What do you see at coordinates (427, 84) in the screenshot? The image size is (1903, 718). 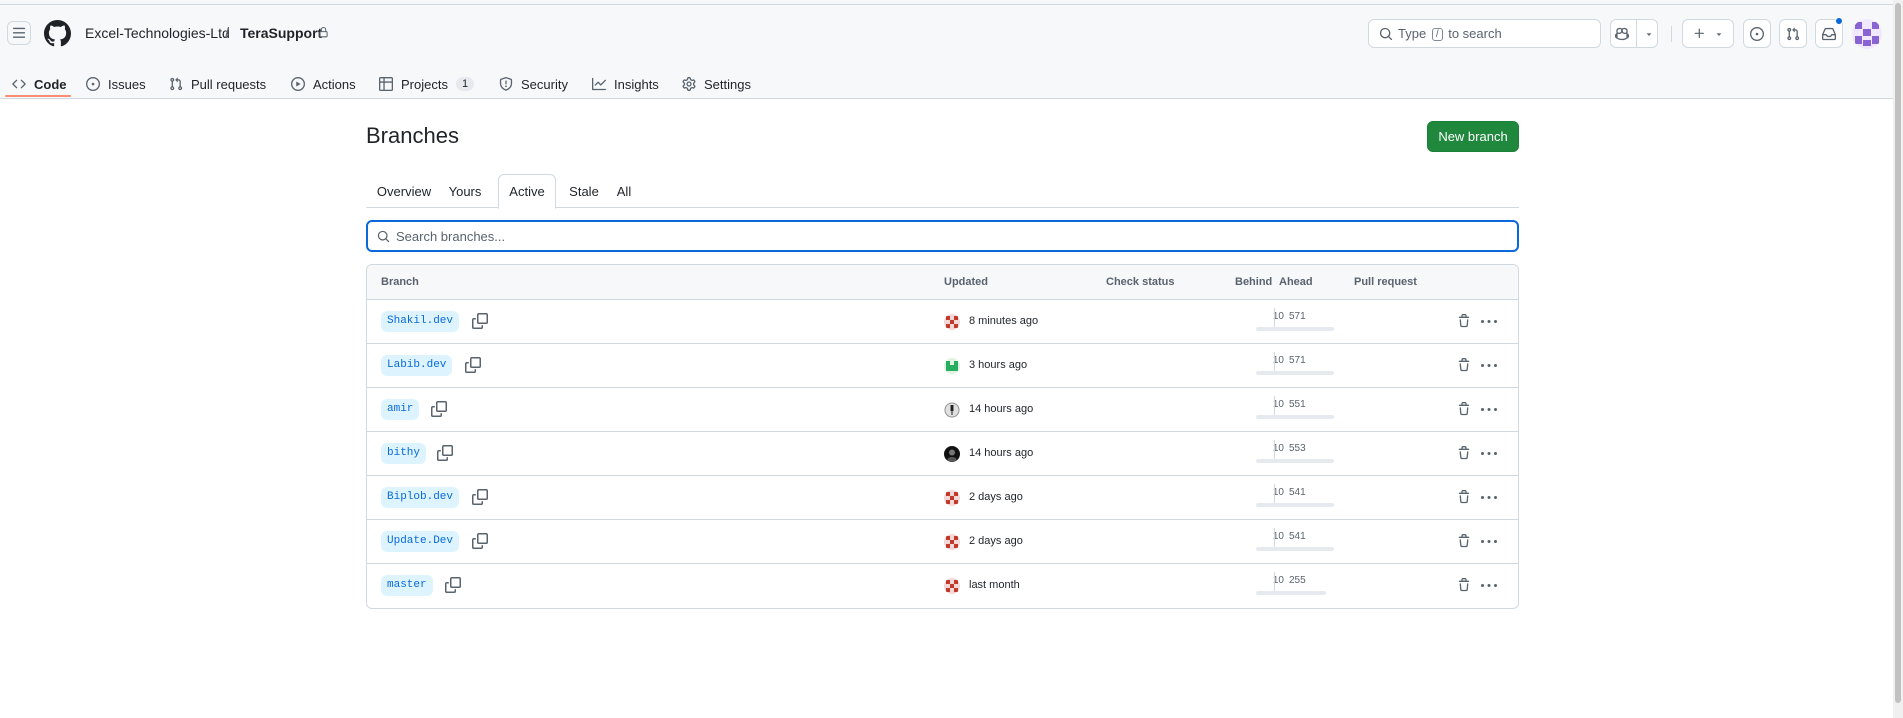 I see `tab-projects: Projects 1` at bounding box center [427, 84].